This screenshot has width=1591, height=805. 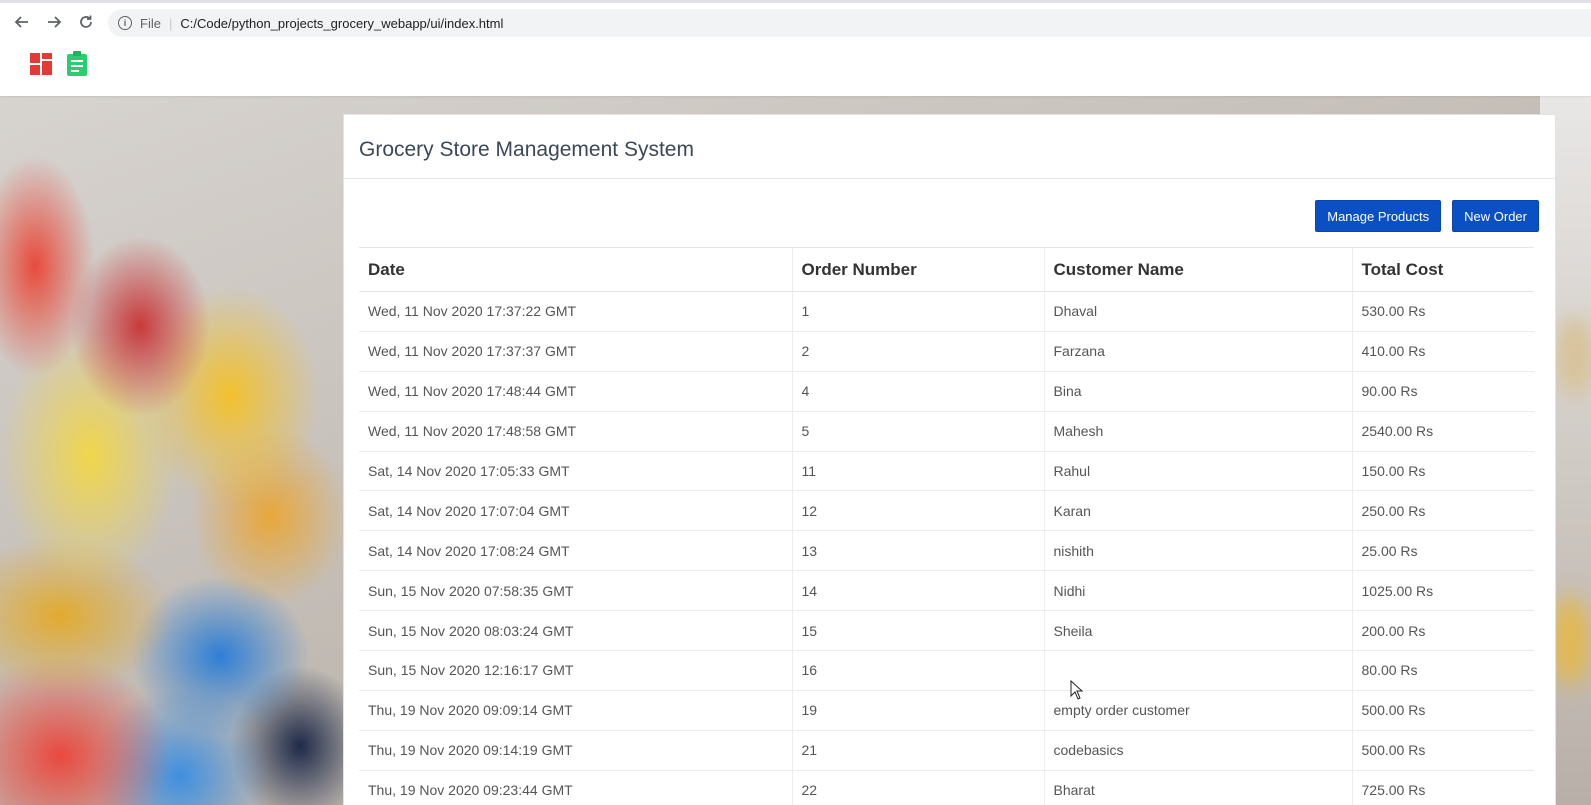 I want to click on cell-order-number: 2, so click(x=917, y=351).